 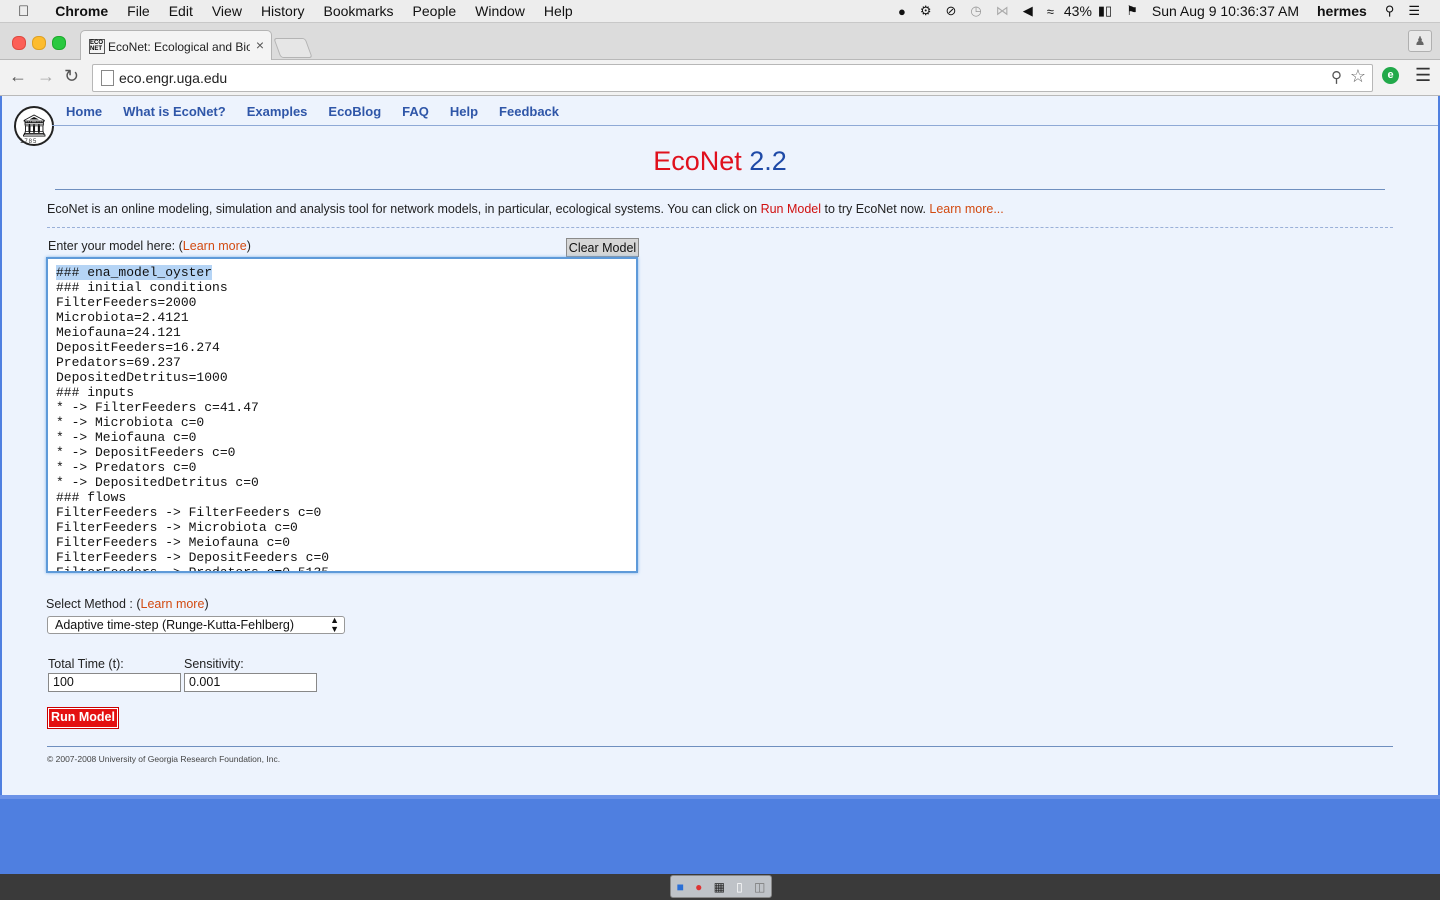 I want to click on page-bottom-border, so click(x=720, y=797).